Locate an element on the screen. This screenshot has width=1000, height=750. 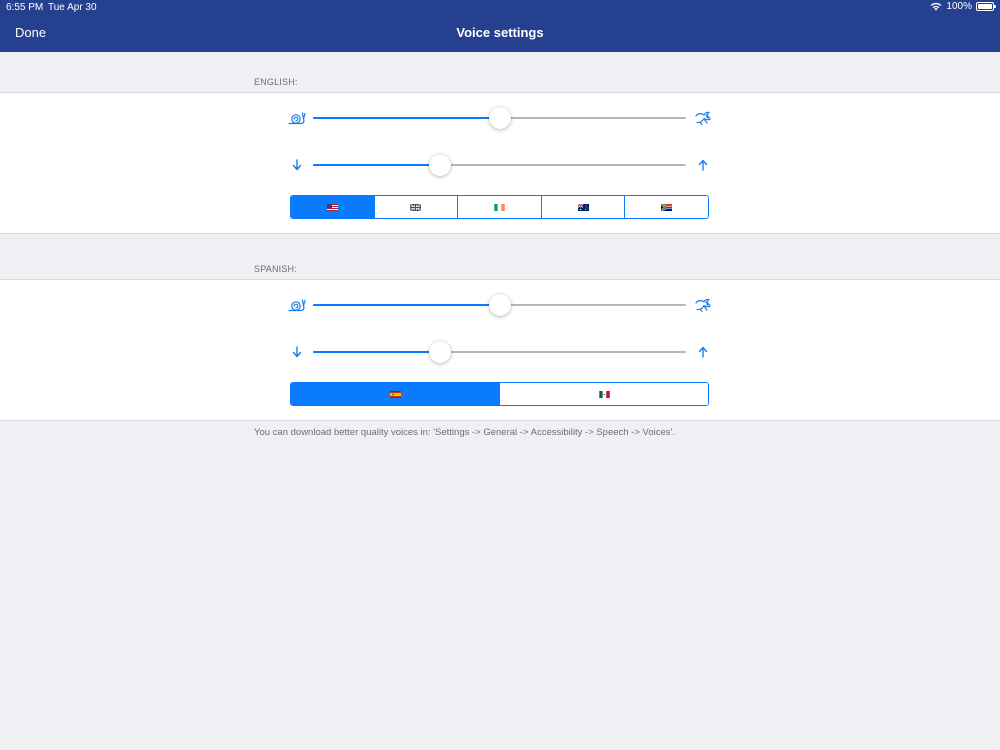
spanish-speed-track is located at coordinates (499, 305).